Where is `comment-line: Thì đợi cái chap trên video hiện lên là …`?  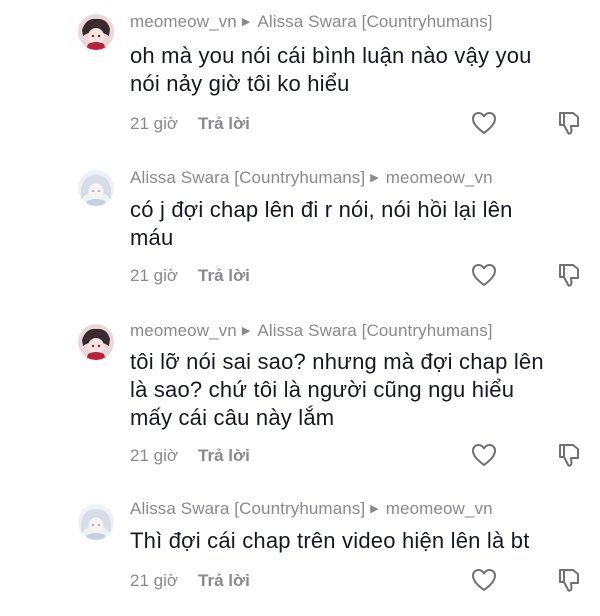 comment-line: Thì đợi cái chap trên video hiện lên là … is located at coordinates (330, 540).